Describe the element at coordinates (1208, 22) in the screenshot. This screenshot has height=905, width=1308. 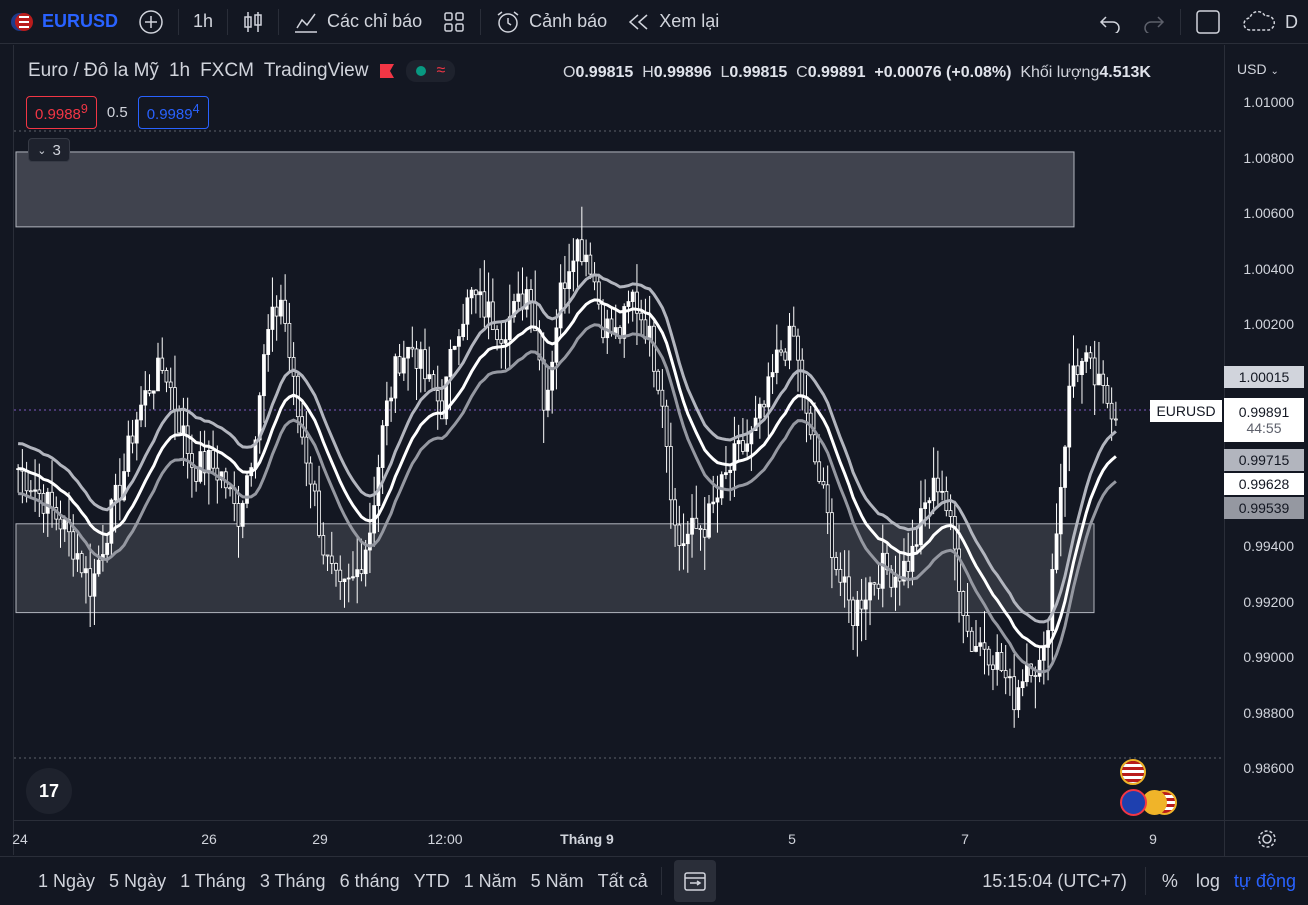
I see `layout-button` at that location.